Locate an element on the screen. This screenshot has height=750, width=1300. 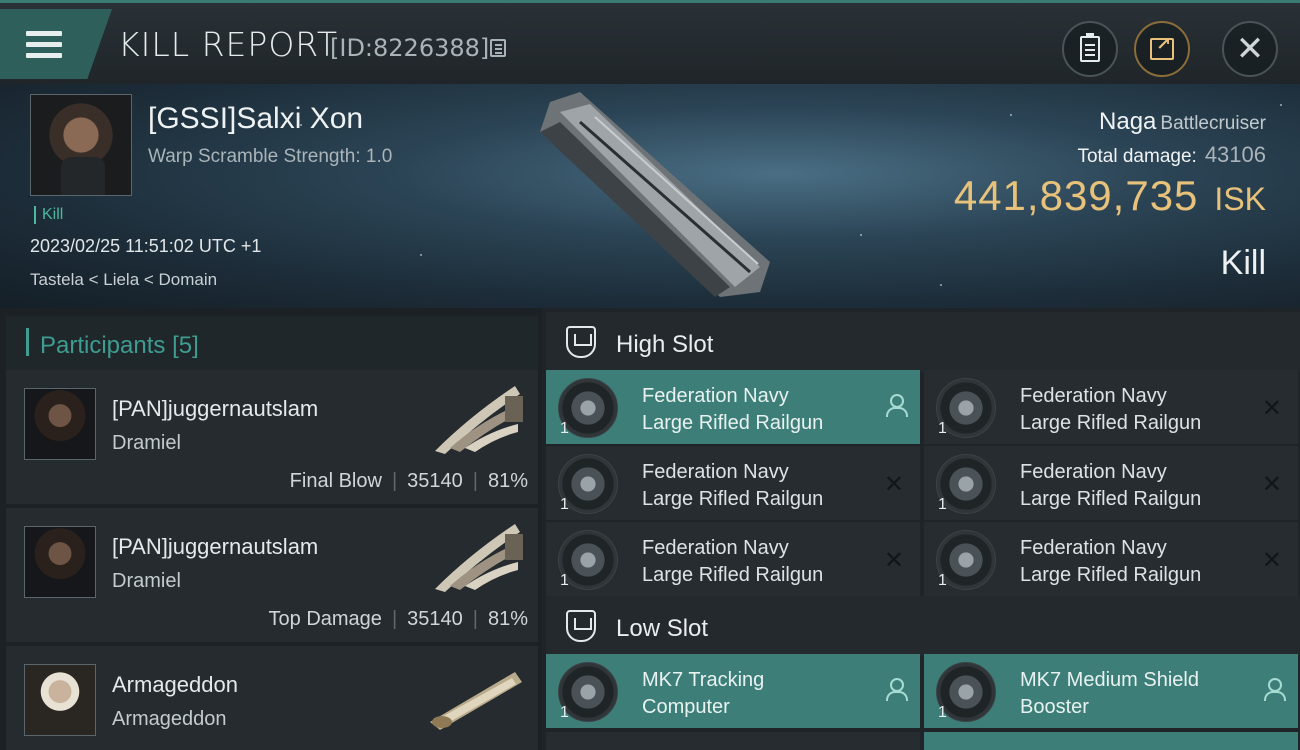
participant-stats: Top Damage | 35140 | 81% is located at coordinates (398, 619).